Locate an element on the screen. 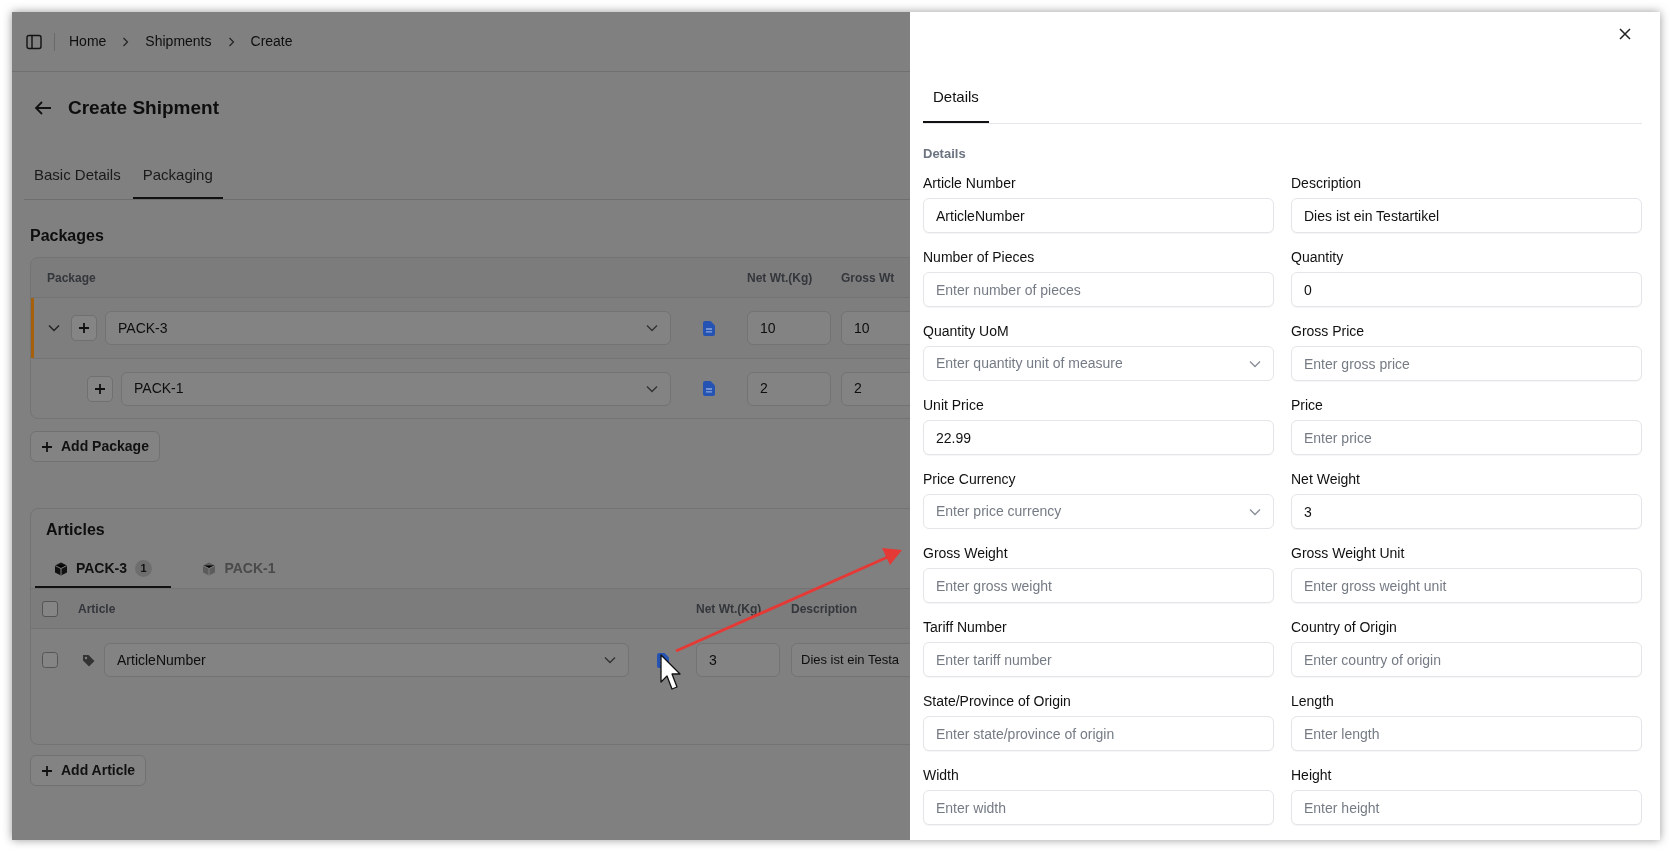 The image size is (1670, 856). field-label: Article Number is located at coordinates (970, 183).